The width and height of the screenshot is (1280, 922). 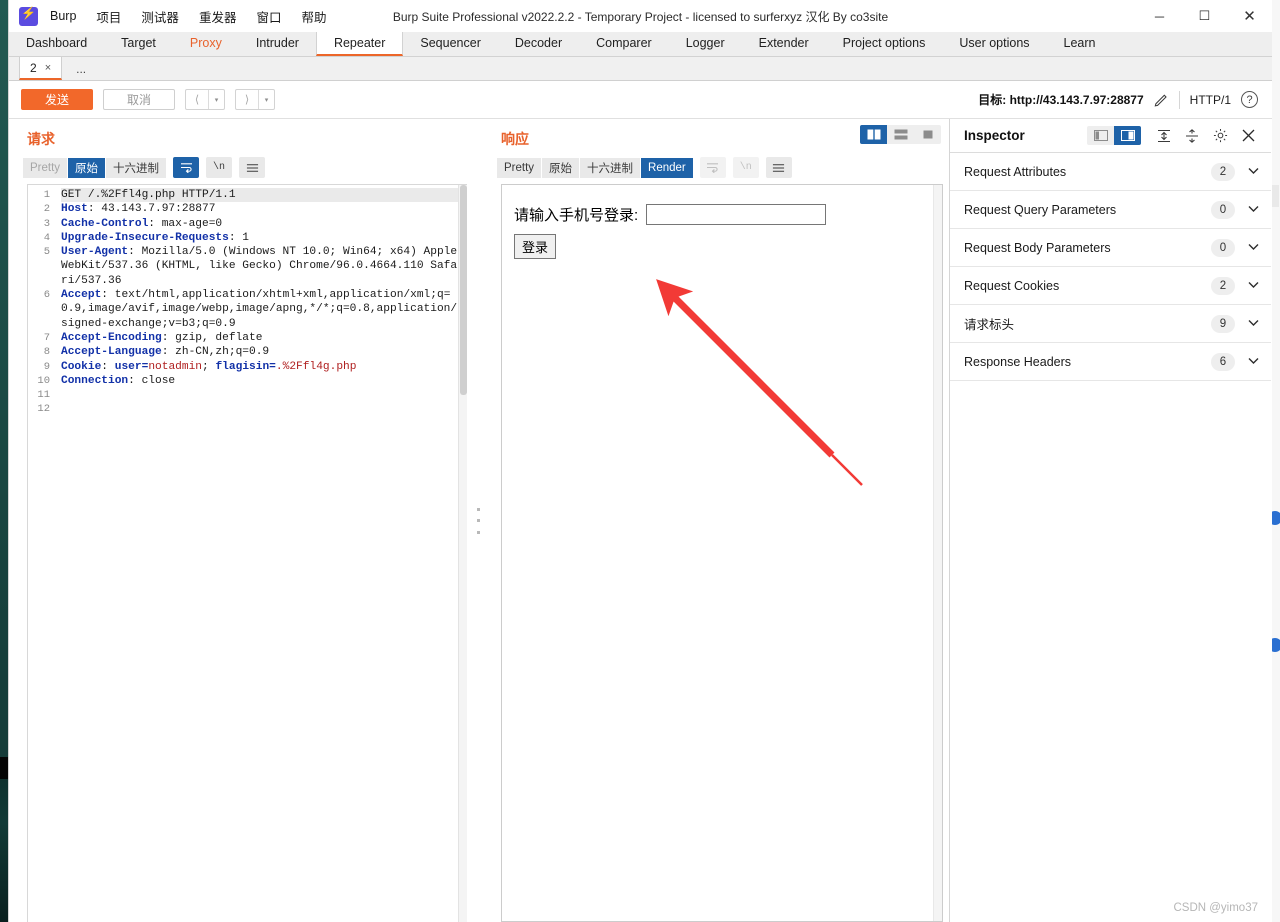 I want to click on response-layout-toggle, so click(x=900, y=134).